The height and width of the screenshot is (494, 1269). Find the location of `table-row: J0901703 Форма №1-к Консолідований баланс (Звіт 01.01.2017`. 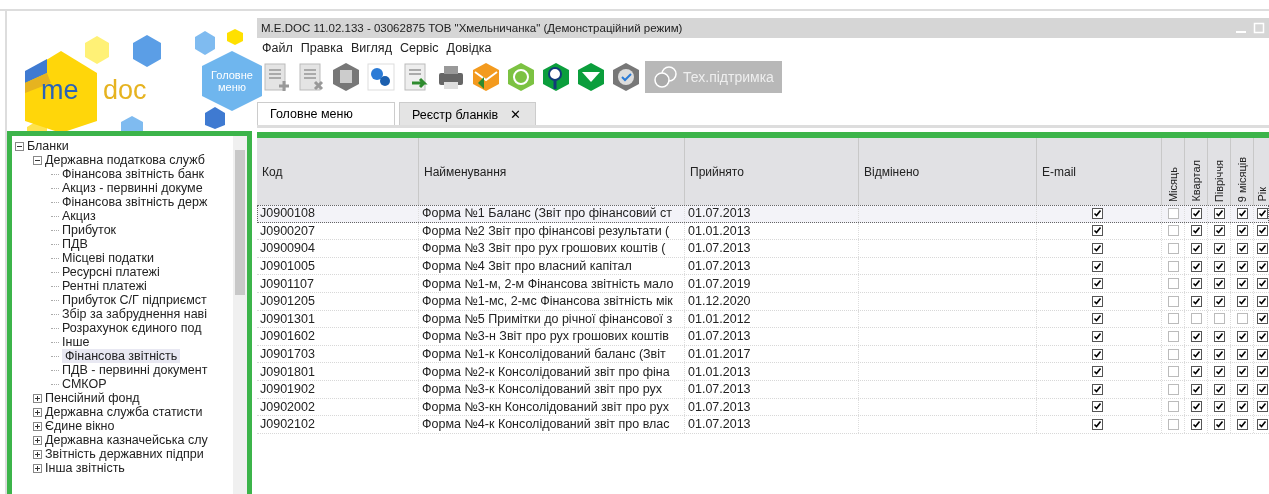

table-row: J0901703 Форма №1-к Консолідований баланс (Звіт 01.01.2017 is located at coordinates (763, 354).